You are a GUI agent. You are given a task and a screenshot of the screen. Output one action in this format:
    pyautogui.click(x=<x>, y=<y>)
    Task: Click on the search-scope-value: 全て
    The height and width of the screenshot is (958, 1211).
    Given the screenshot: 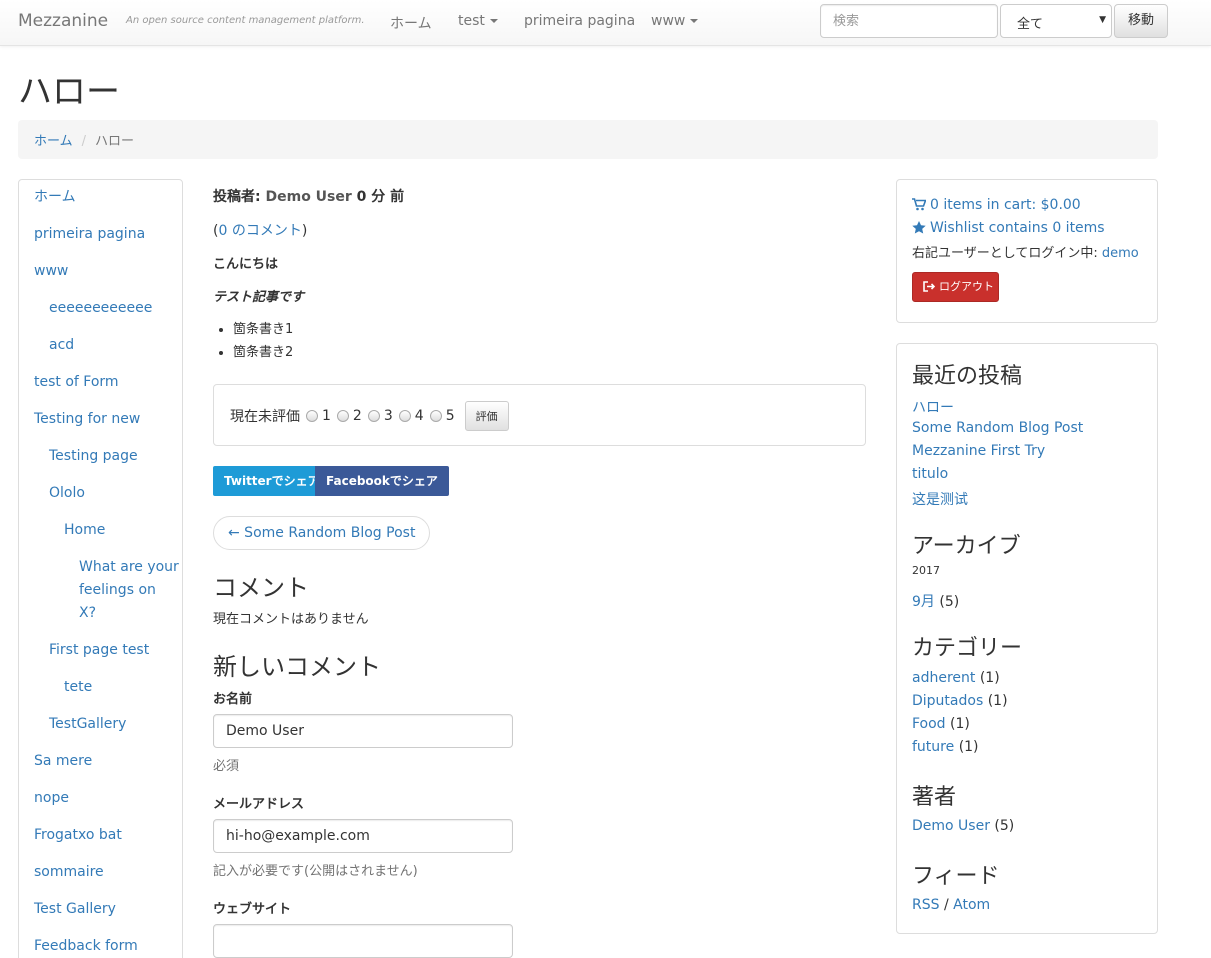 What is the action you would take?
    pyautogui.click(x=1030, y=24)
    